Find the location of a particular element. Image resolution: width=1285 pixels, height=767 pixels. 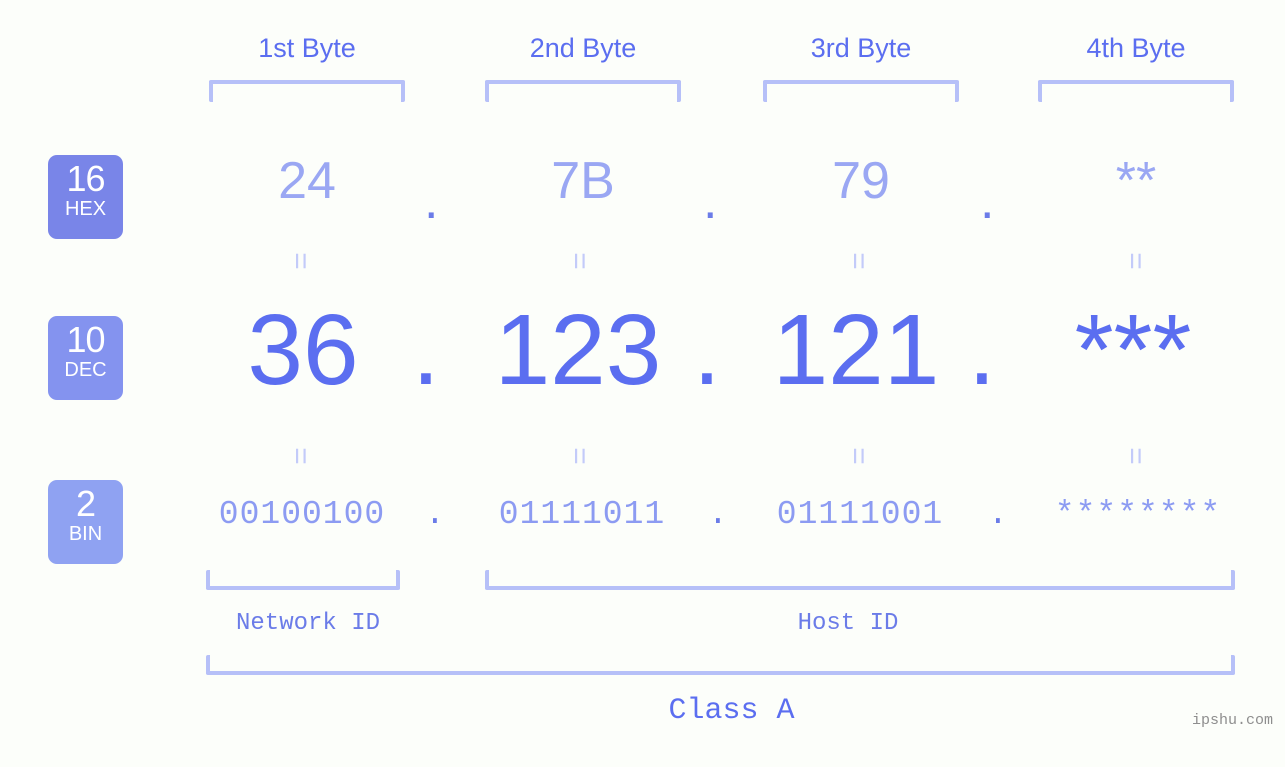

base-badge-hex: 16 HEX is located at coordinates (85, 197).